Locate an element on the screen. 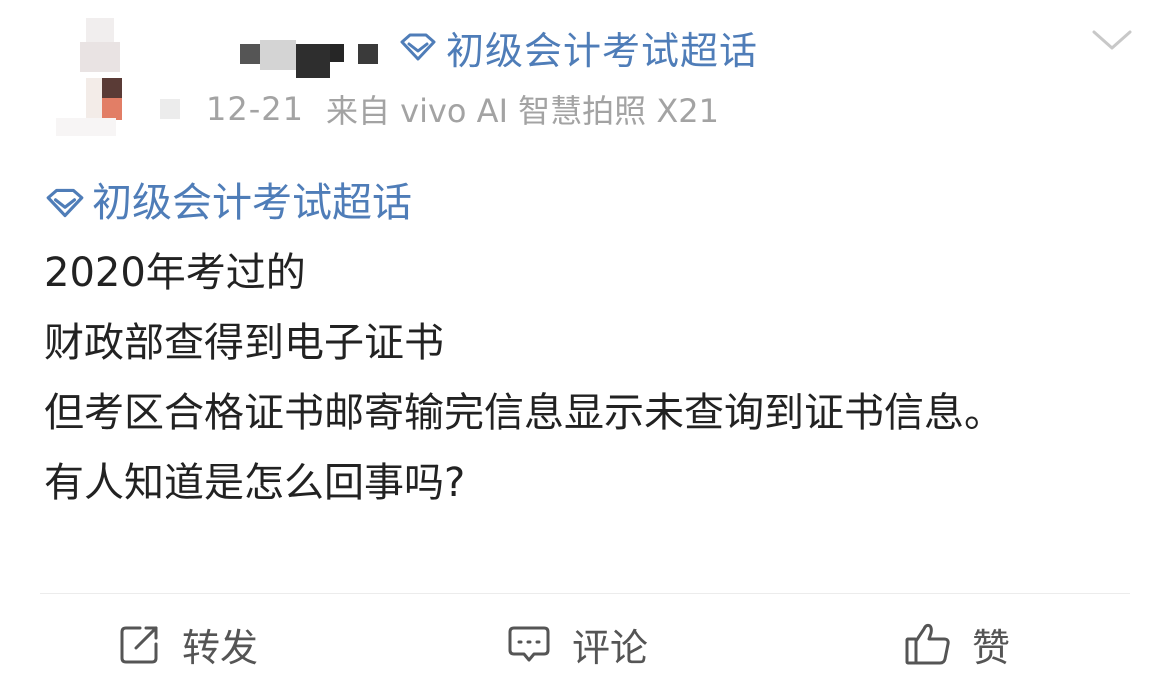  divider is located at coordinates (585, 593).